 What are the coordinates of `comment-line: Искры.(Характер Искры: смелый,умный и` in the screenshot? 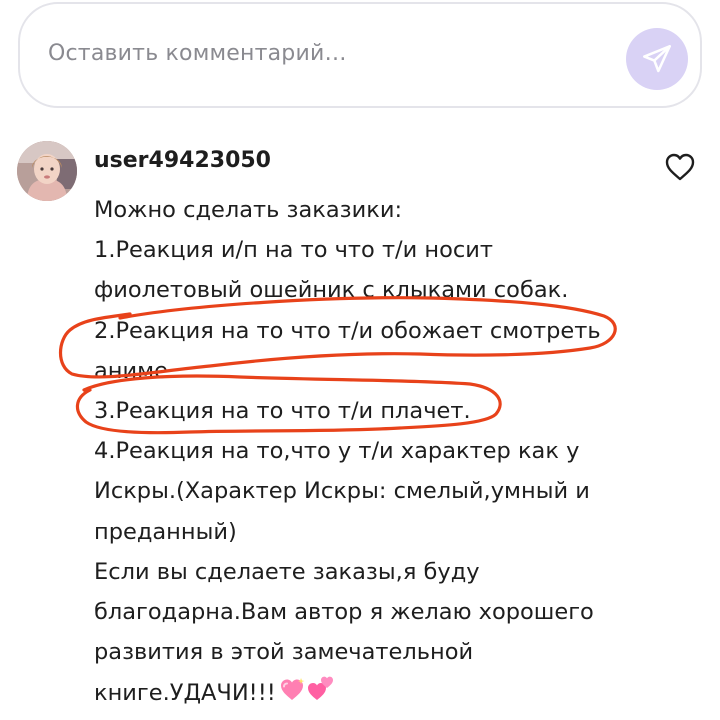 It's located at (342, 491).